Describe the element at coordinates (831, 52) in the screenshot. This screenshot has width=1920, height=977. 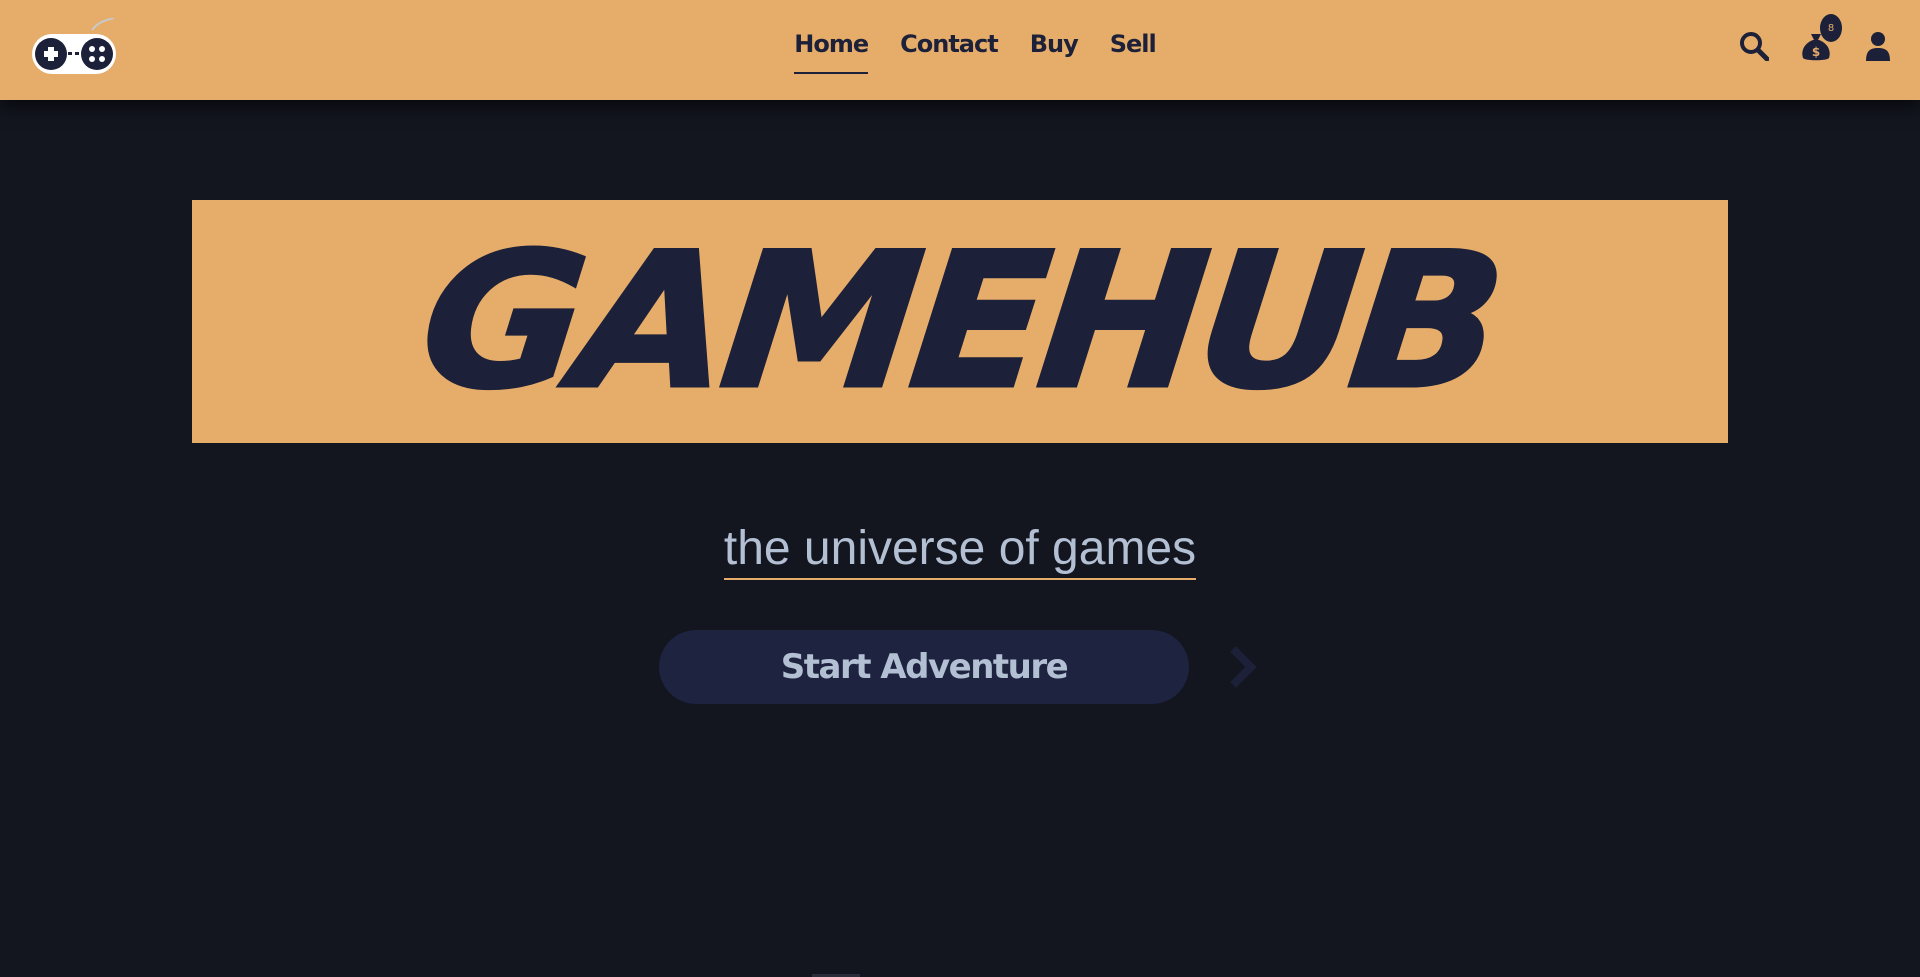
I see `nav-home-link: Home` at that location.